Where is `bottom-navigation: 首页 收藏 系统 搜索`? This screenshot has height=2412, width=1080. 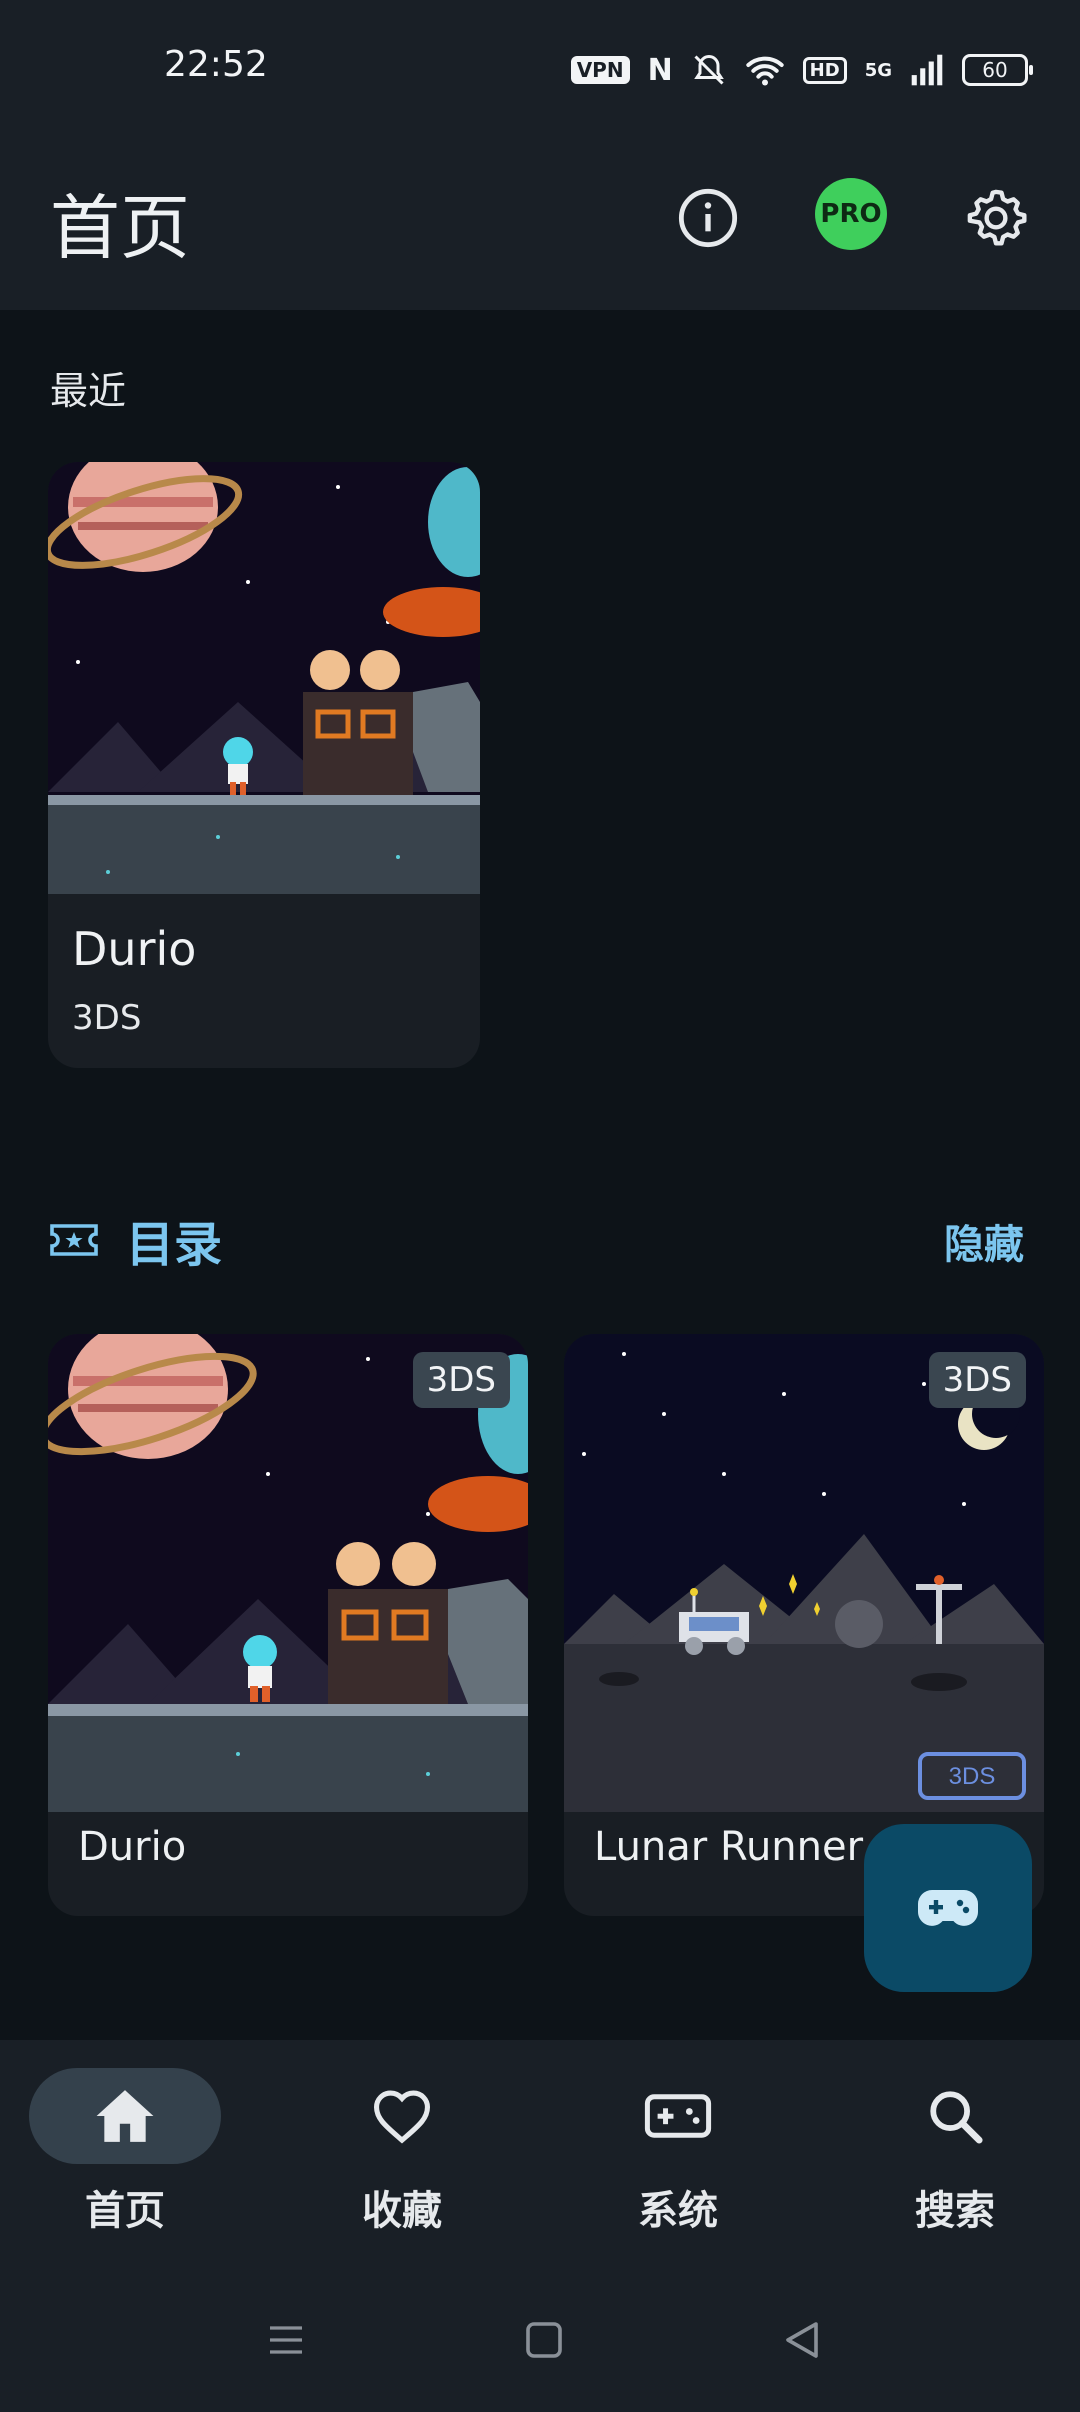
bottom-navigation: 首页 收藏 系统 搜索 is located at coordinates (540, 2155).